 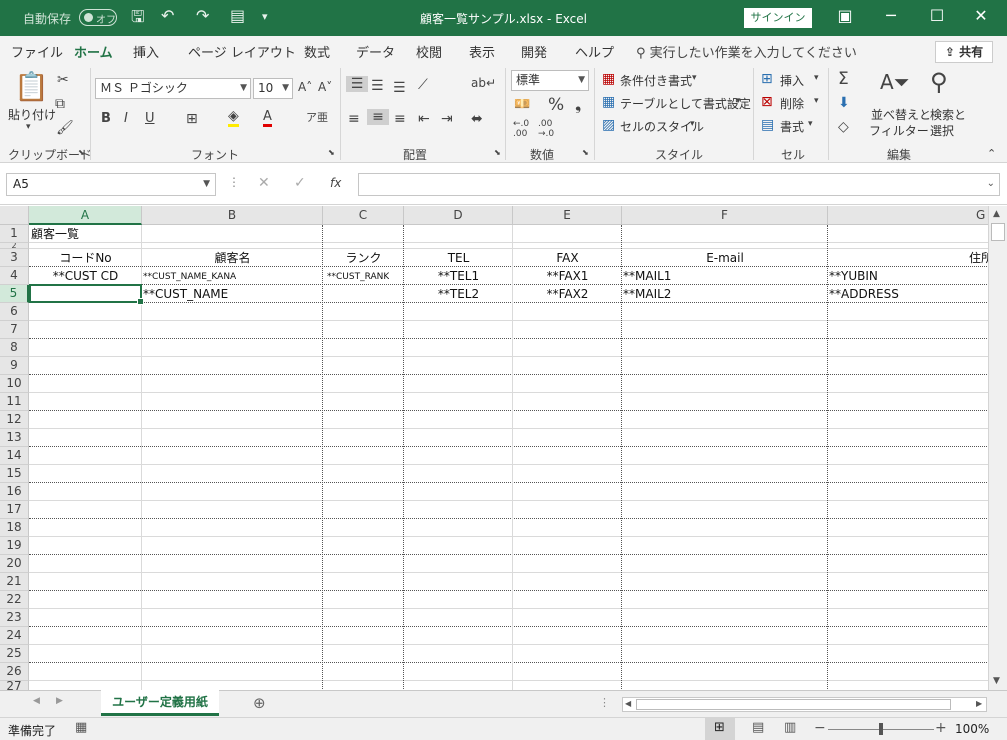 I want to click on cell-e4: **FAX1, so click(x=567, y=276).